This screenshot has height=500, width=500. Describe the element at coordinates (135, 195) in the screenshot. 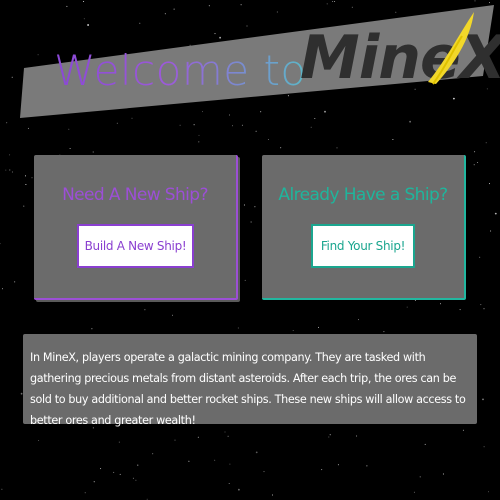

I see `new-ship-title: Need A New Ship?` at that location.